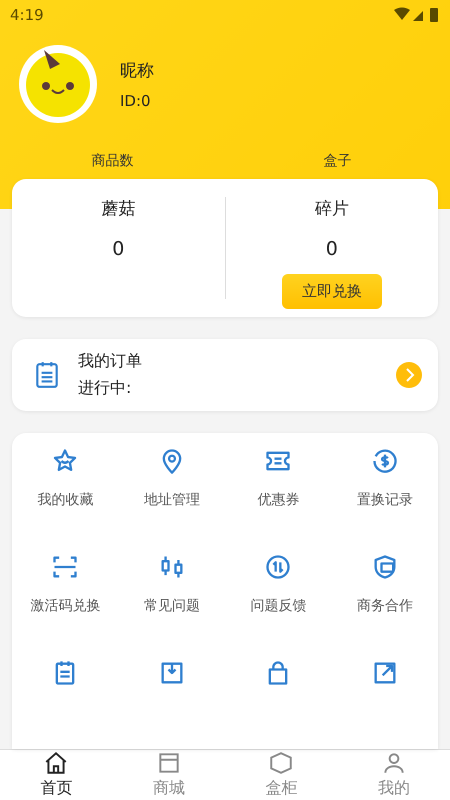  What do you see at coordinates (47, 374) in the screenshot?
I see `clipboard-icon` at bounding box center [47, 374].